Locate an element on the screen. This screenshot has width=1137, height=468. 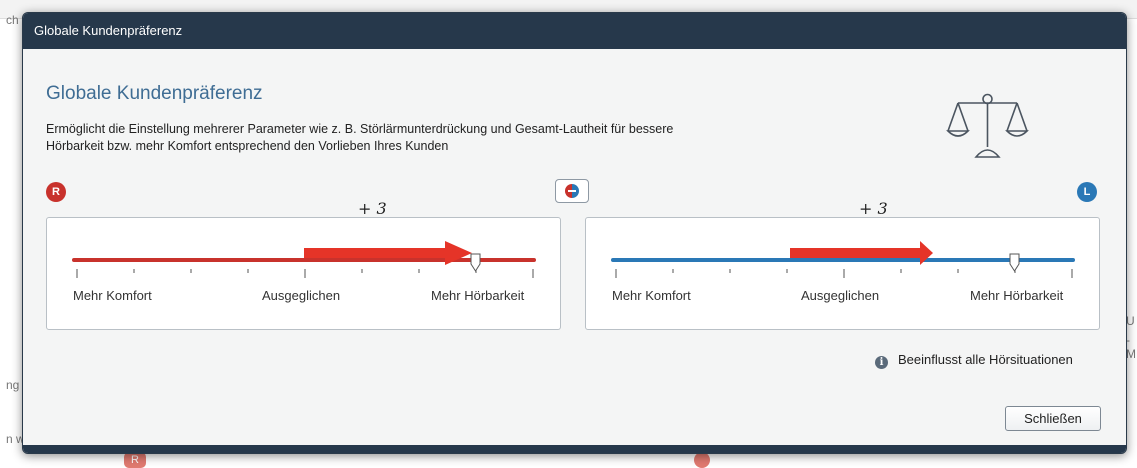
right-side-value: + 3 is located at coordinates (372, 208).